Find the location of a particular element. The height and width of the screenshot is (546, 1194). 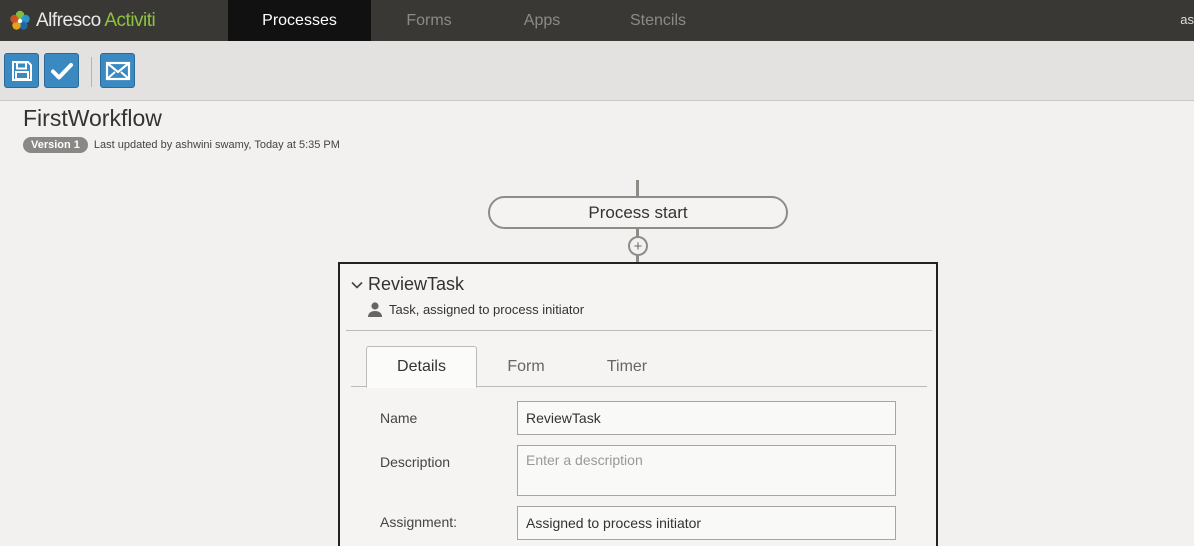

nav-tab-label: Apps is located at coordinates (542, 20).